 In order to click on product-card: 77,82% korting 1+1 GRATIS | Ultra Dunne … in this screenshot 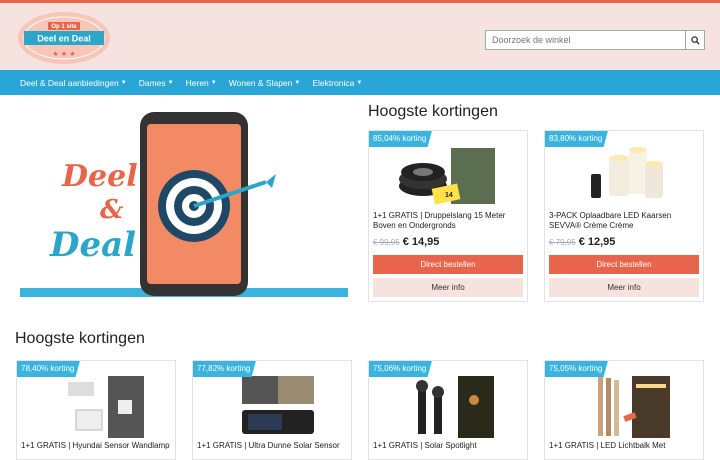, I will do `click(272, 410)`.